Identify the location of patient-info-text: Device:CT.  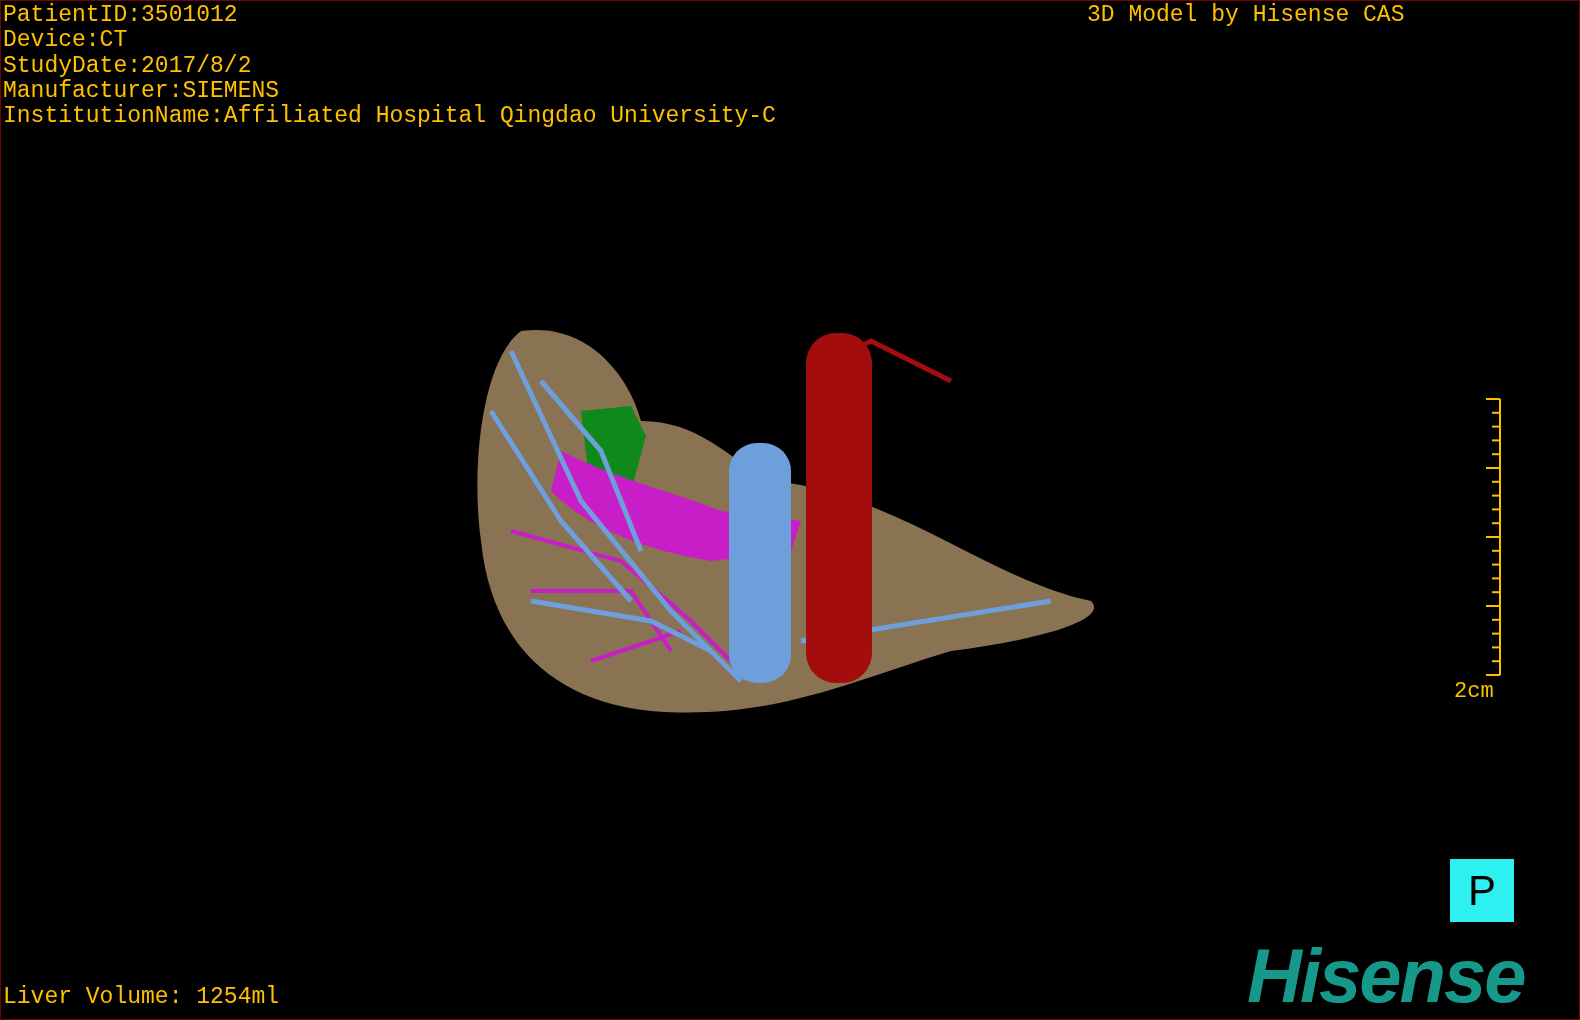
(66, 41).